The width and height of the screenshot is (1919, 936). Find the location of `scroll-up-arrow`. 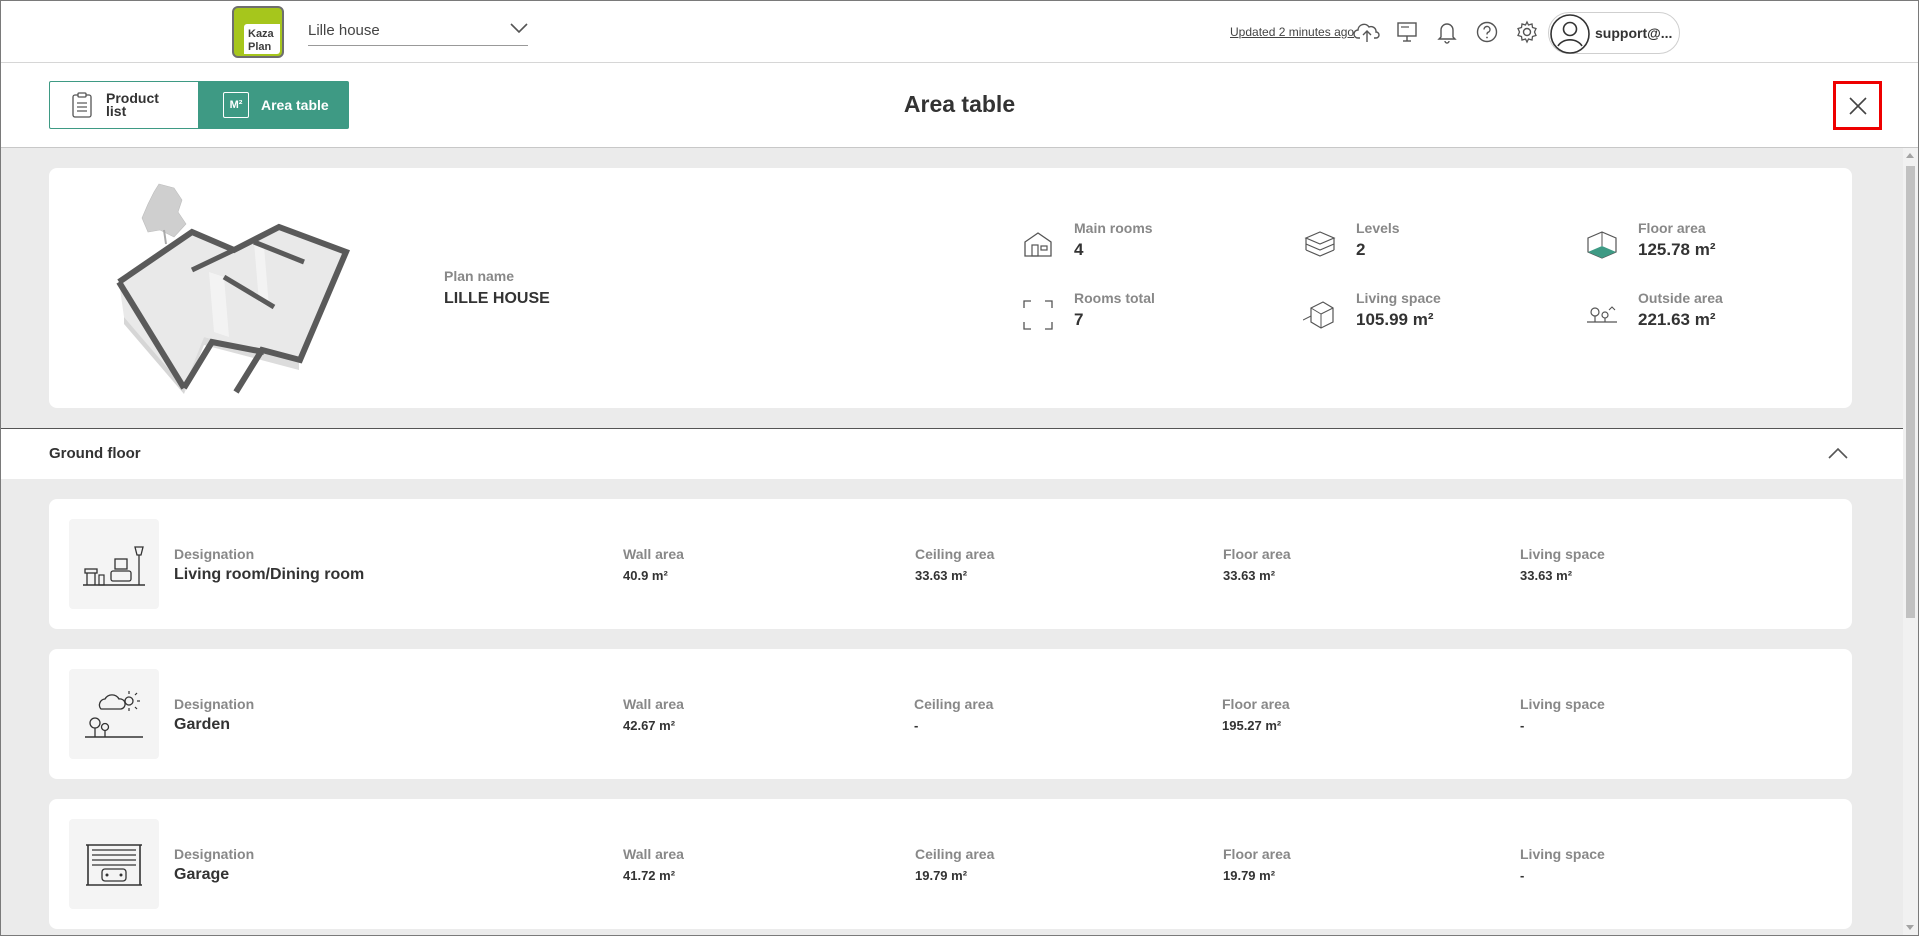

scroll-up-arrow is located at coordinates (1910, 155).